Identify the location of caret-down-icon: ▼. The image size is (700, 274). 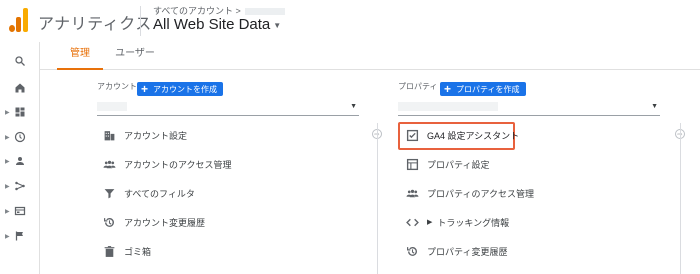
(277, 25).